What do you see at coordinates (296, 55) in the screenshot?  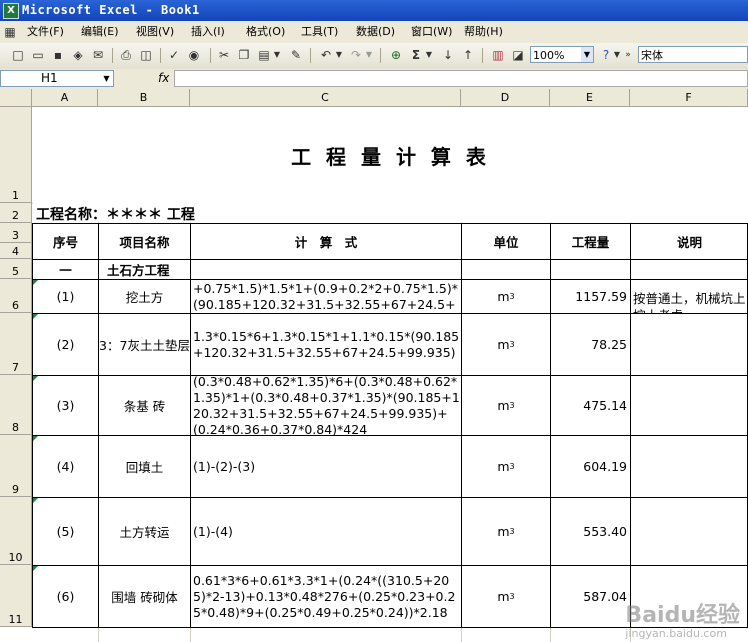 I see `format-painter-icon: ✎` at bounding box center [296, 55].